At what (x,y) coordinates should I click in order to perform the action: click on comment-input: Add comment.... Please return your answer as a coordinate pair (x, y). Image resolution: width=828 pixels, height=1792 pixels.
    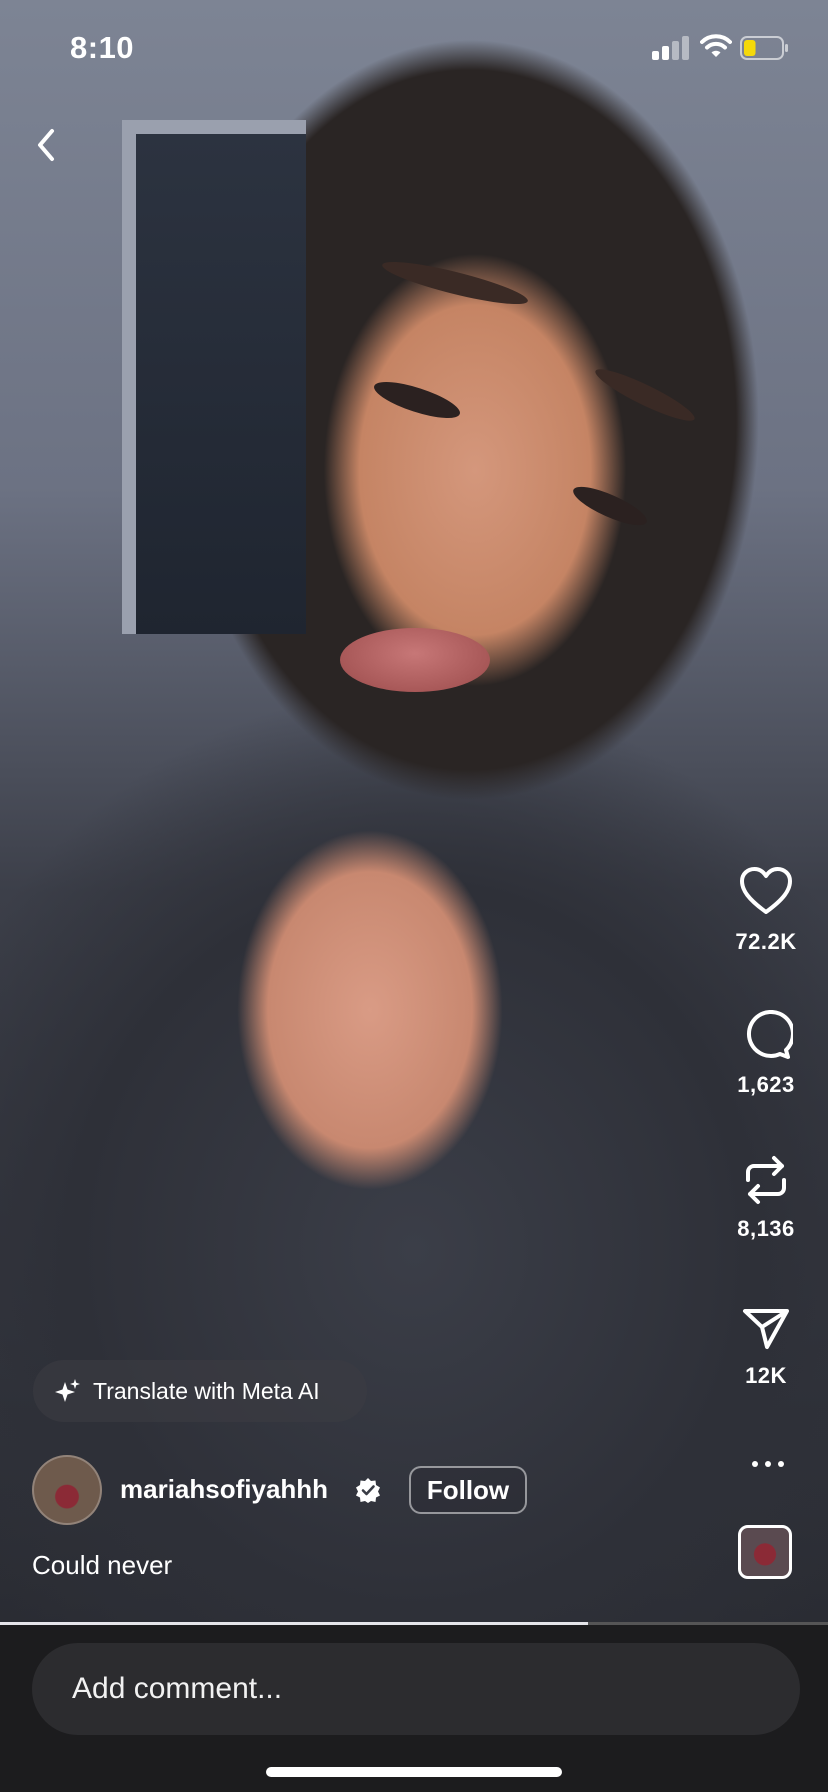
    Looking at the image, I should click on (416, 1689).